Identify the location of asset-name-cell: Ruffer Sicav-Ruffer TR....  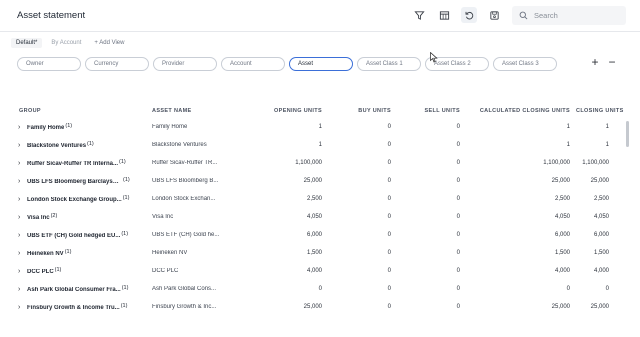
(194, 163).